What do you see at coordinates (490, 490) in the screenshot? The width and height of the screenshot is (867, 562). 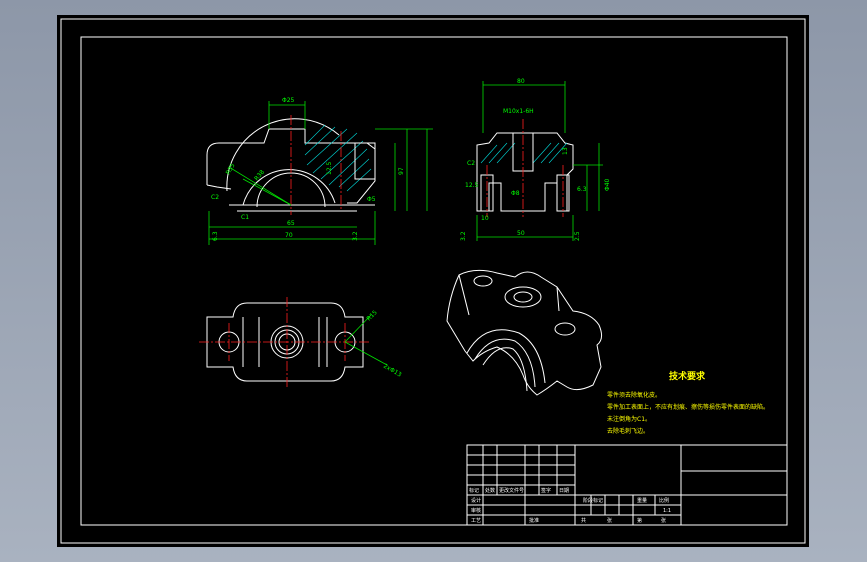 I see `title-block-label: 处数` at bounding box center [490, 490].